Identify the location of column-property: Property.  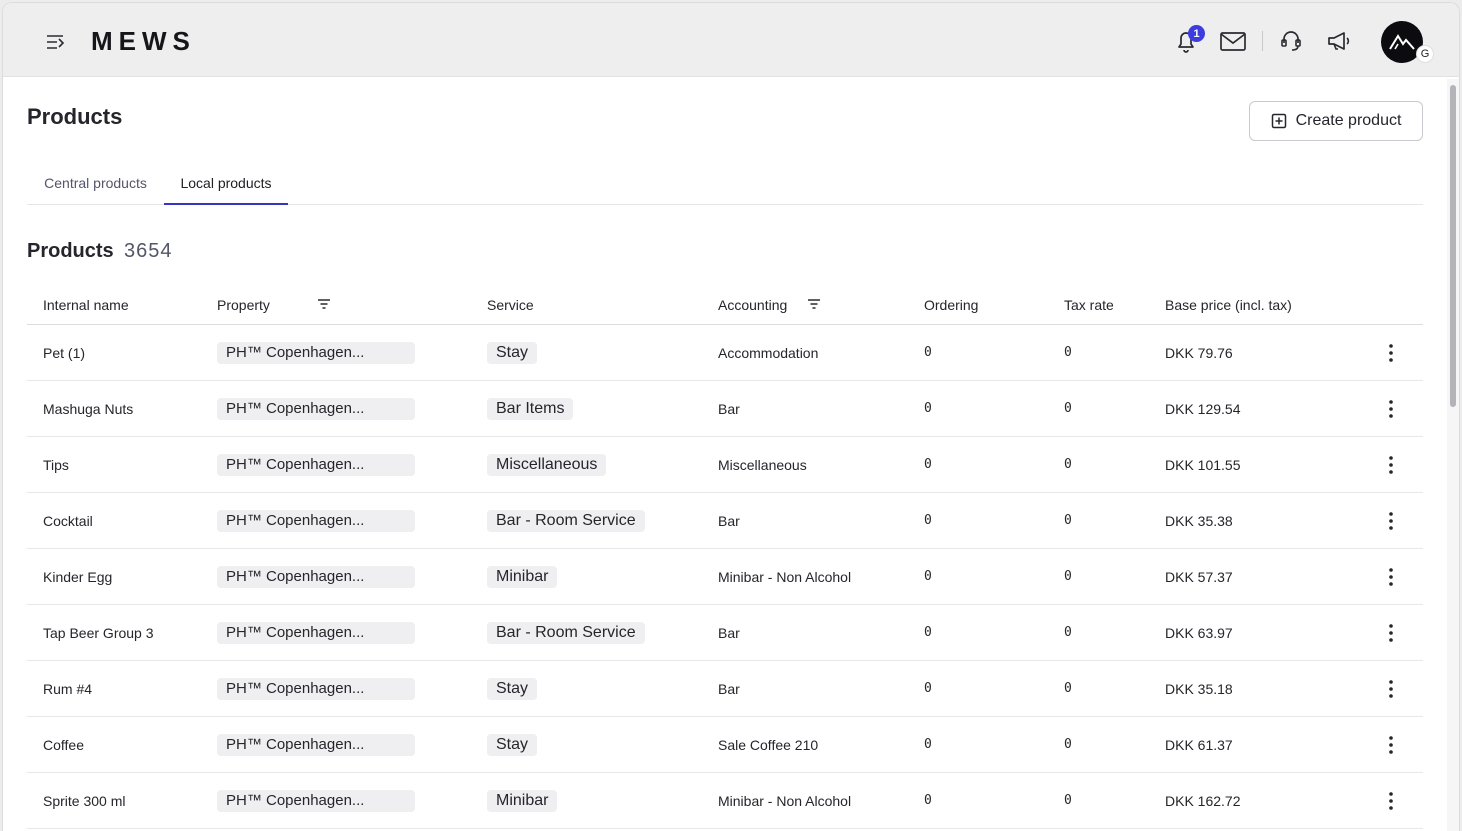
(243, 305).